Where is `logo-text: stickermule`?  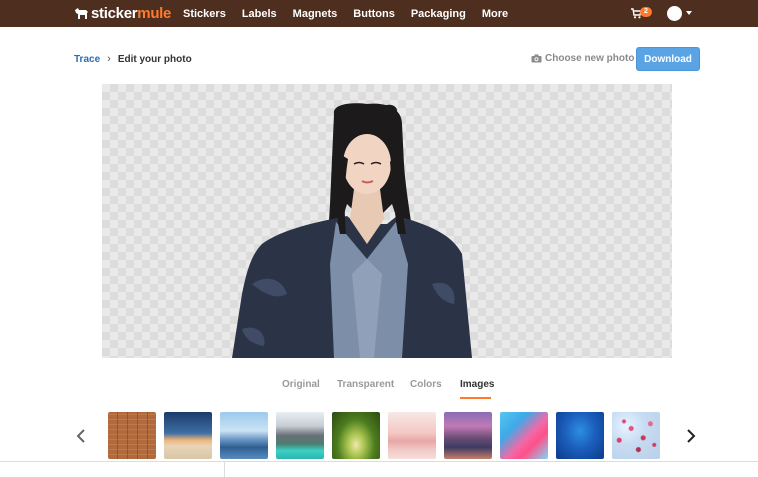 logo-text: stickermule is located at coordinates (131, 13).